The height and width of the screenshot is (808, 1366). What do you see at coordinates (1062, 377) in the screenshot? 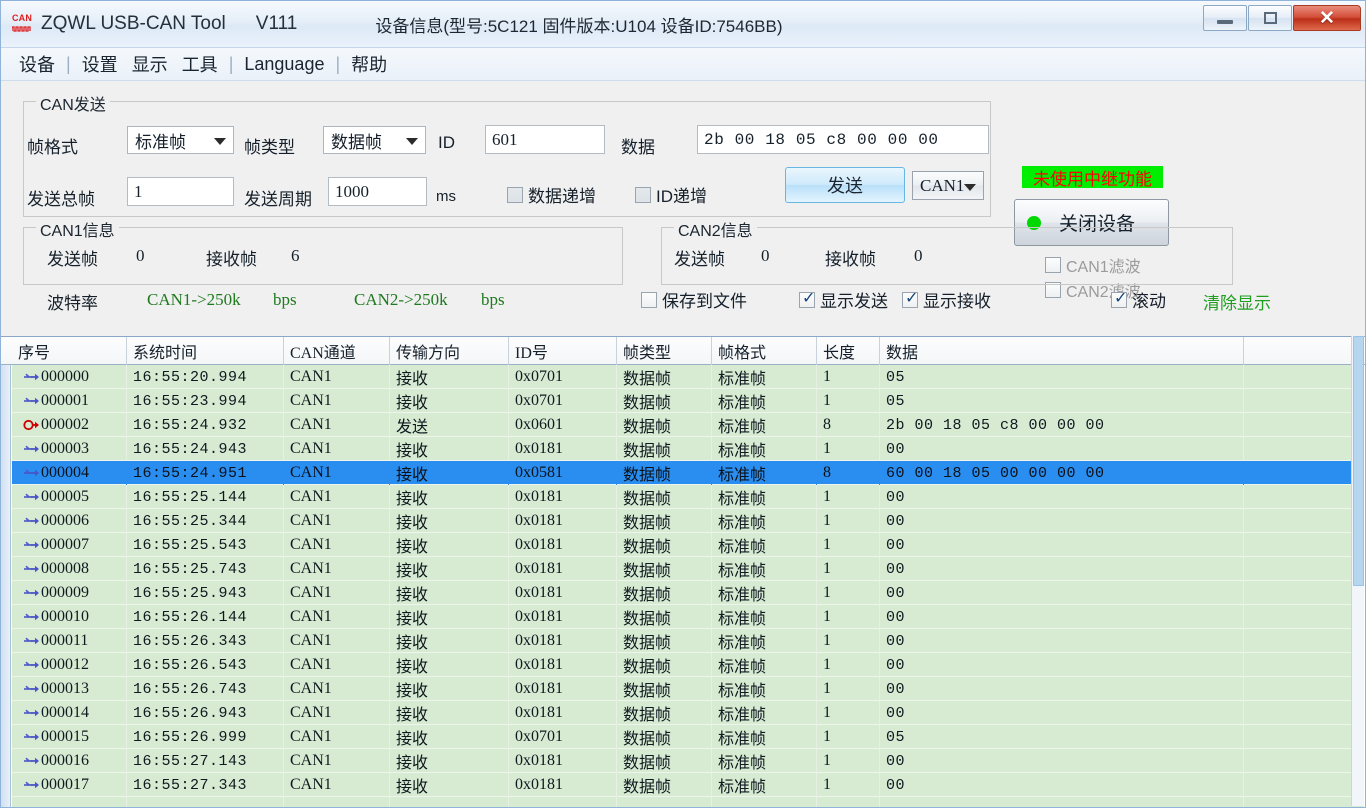
I see `cell-data: 05` at bounding box center [1062, 377].